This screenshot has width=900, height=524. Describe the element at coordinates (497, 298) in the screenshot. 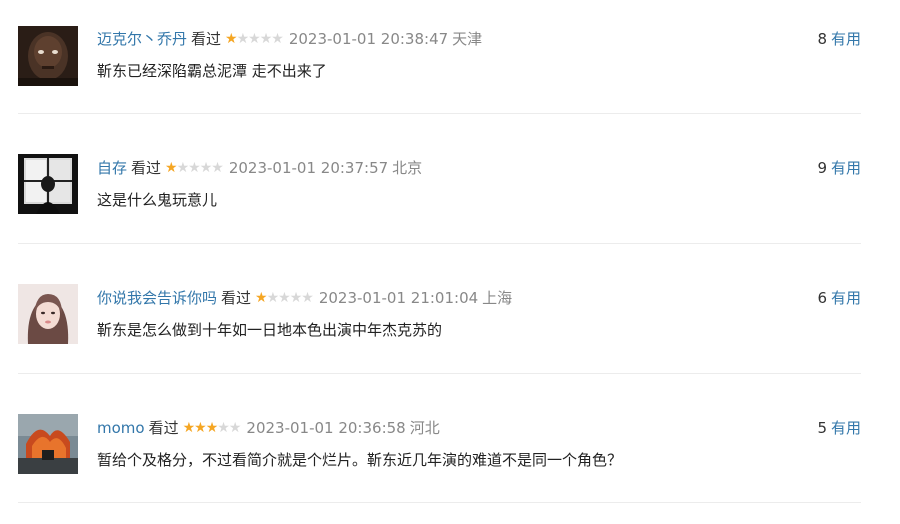

I see `comment-location: 上海` at that location.